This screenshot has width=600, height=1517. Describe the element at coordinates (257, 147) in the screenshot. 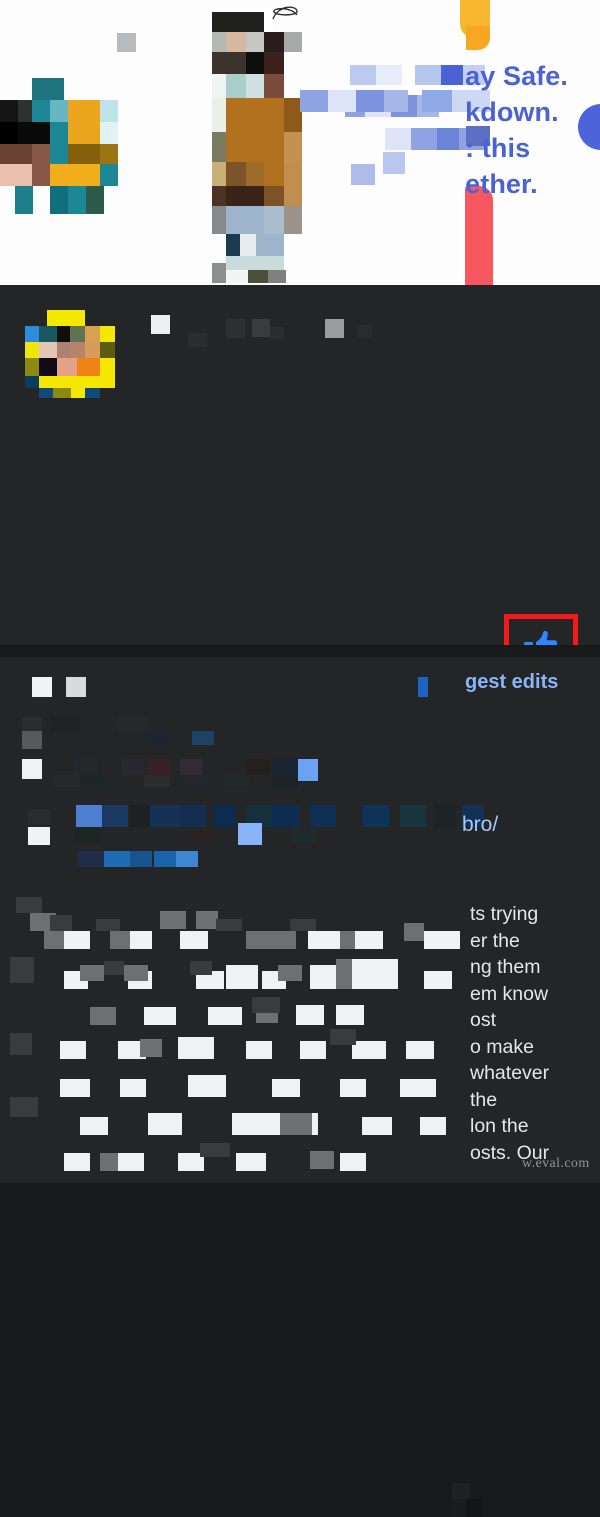

I see `pixelated-person-right` at that location.